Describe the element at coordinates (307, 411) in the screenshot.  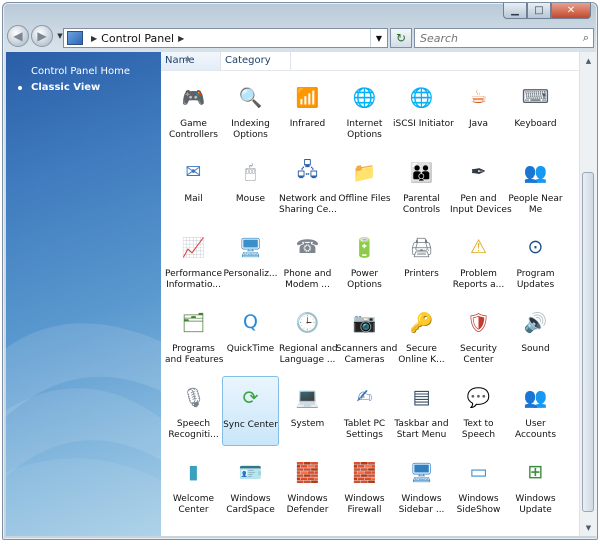
I see `control-panel-item: 💻 System` at that location.